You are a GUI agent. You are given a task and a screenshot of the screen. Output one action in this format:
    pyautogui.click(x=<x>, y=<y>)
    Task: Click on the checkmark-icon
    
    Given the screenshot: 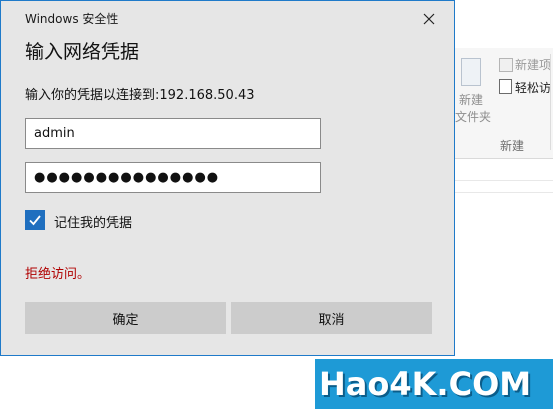 What is the action you would take?
    pyautogui.click(x=35, y=220)
    